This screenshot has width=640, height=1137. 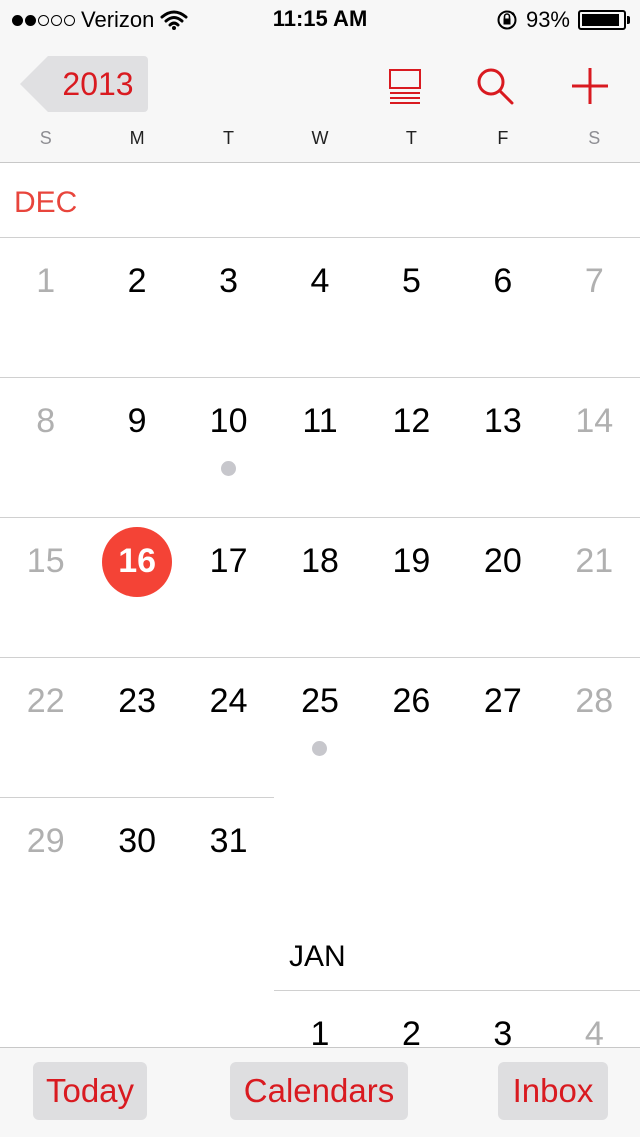 I want to click on nav-bar: 2013 S M T W T F S, so click(x=320, y=101).